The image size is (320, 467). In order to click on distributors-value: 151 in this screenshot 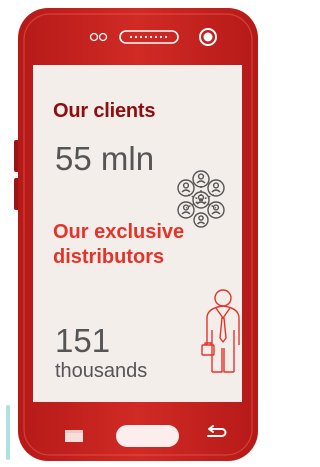, I will do `click(83, 340)`.